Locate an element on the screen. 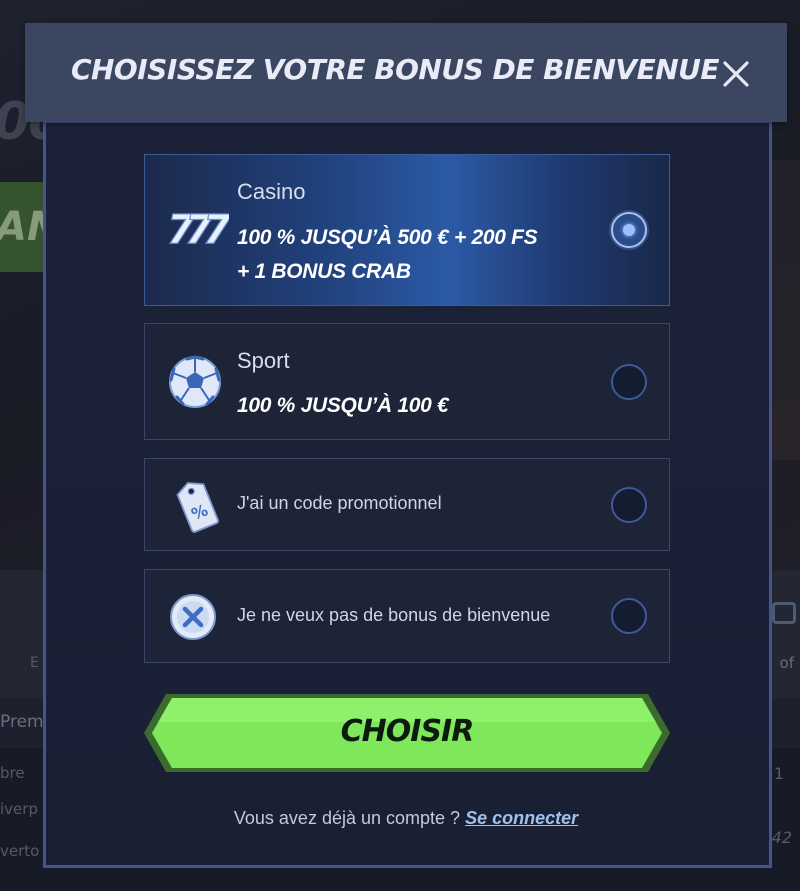 This screenshot has height=891, width=800. slot-777-icon: 7 7 7 is located at coordinates (198, 229).